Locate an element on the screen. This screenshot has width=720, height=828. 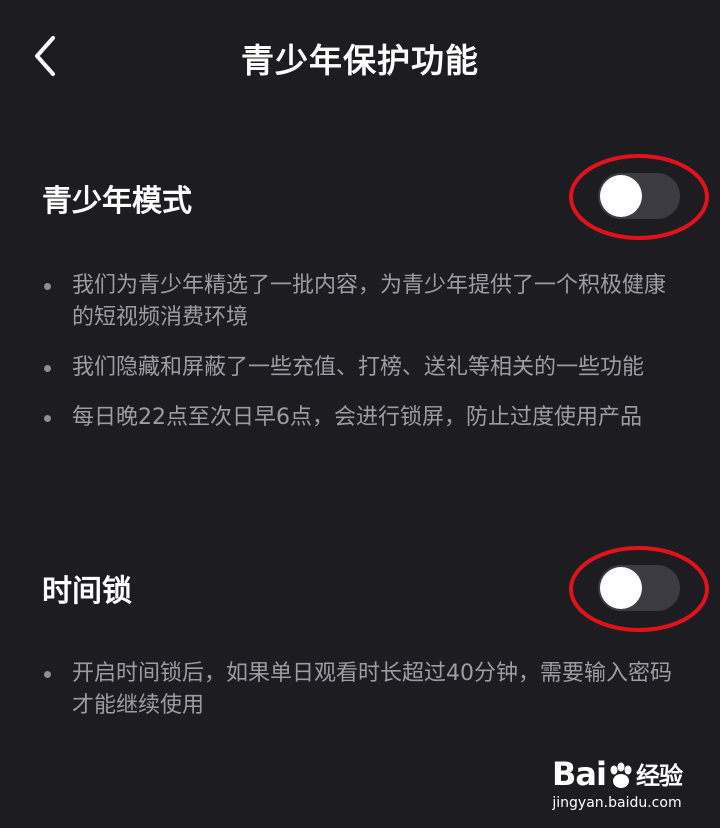
time-lock-bullets: 开启时间锁后，如果单日观看时长超过40分钟，需要输入密码才能继续使用 is located at coordinates (362, 699).